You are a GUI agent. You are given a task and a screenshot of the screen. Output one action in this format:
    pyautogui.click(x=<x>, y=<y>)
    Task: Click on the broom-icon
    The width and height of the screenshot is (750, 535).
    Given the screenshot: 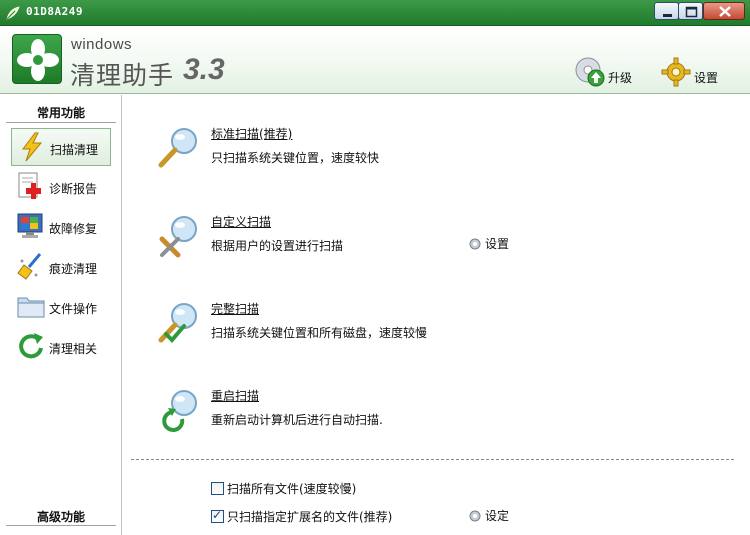 What is the action you would take?
    pyautogui.click(x=29, y=266)
    